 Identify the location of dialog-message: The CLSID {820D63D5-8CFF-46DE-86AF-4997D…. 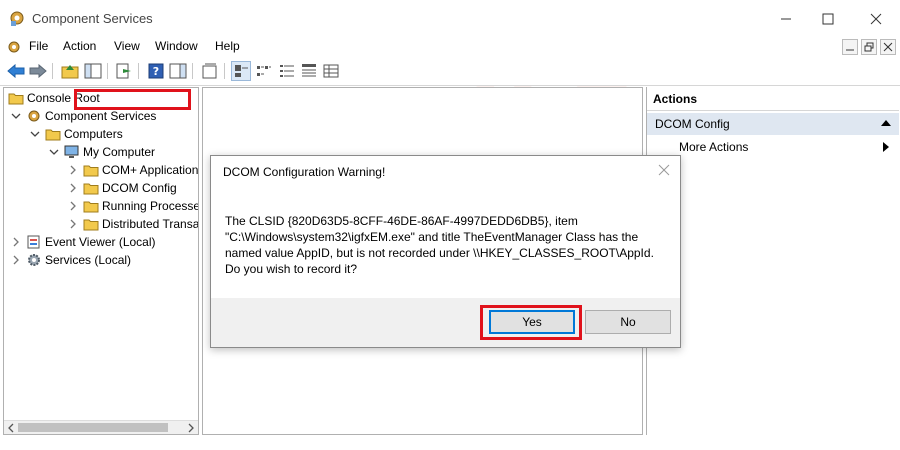
(445, 245).